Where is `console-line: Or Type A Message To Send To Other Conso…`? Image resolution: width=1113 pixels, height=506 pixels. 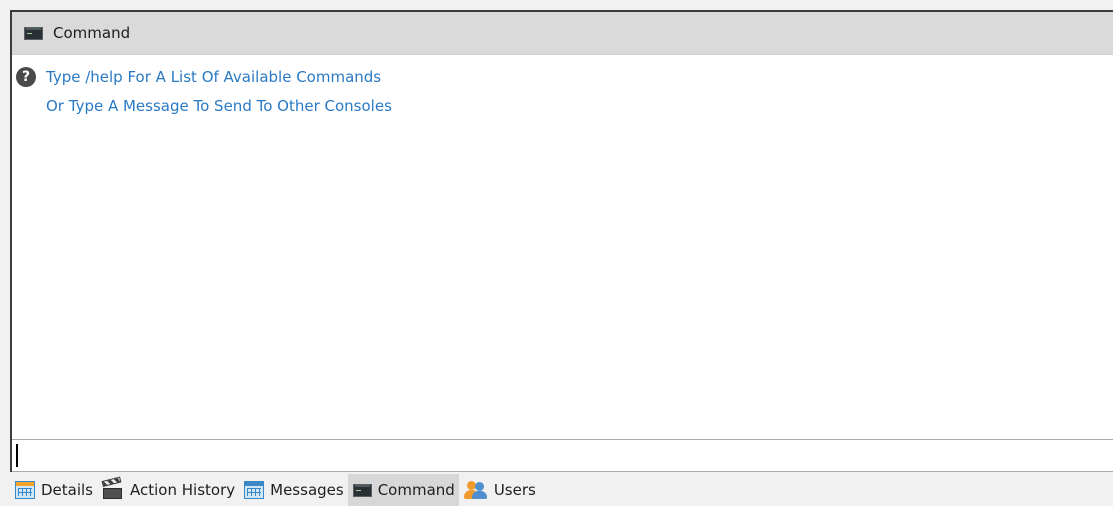
console-line: Or Type A Message To Send To Other Conso… is located at coordinates (562, 105).